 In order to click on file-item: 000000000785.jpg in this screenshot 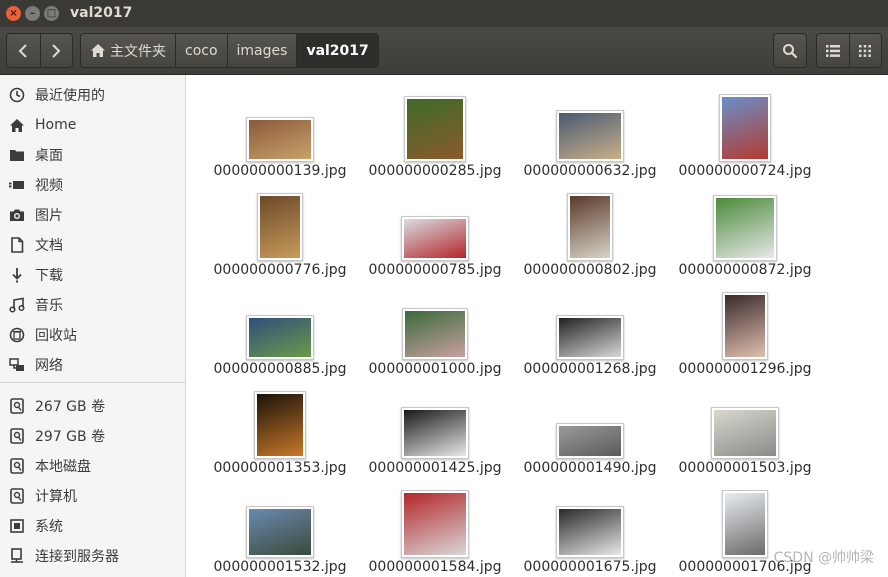, I will do `click(435, 229)`.